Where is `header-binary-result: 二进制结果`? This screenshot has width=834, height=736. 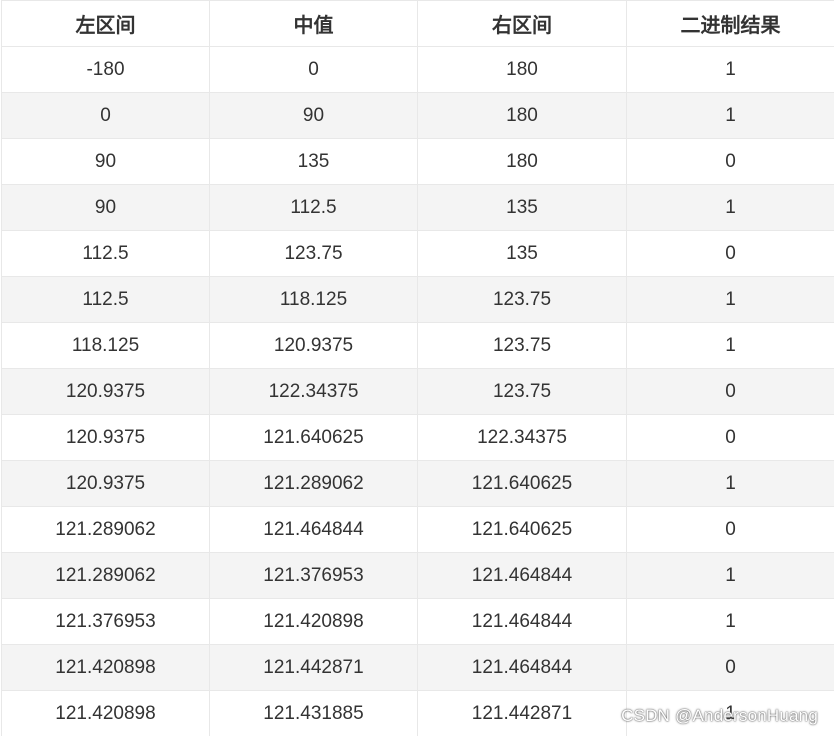
header-binary-result: 二进制结果 is located at coordinates (730, 23).